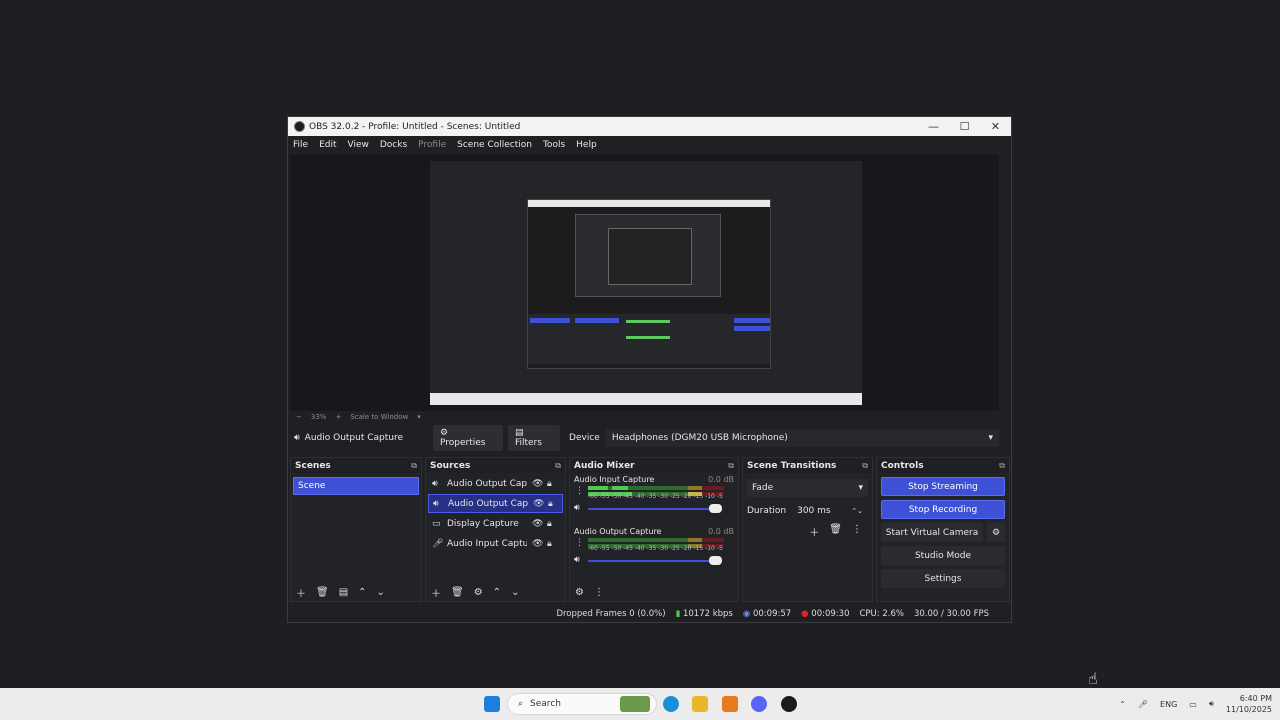 This screenshot has width=1280, height=720. Describe the element at coordinates (356, 486) in the screenshot. I see `scene-list-item: Scene` at that location.